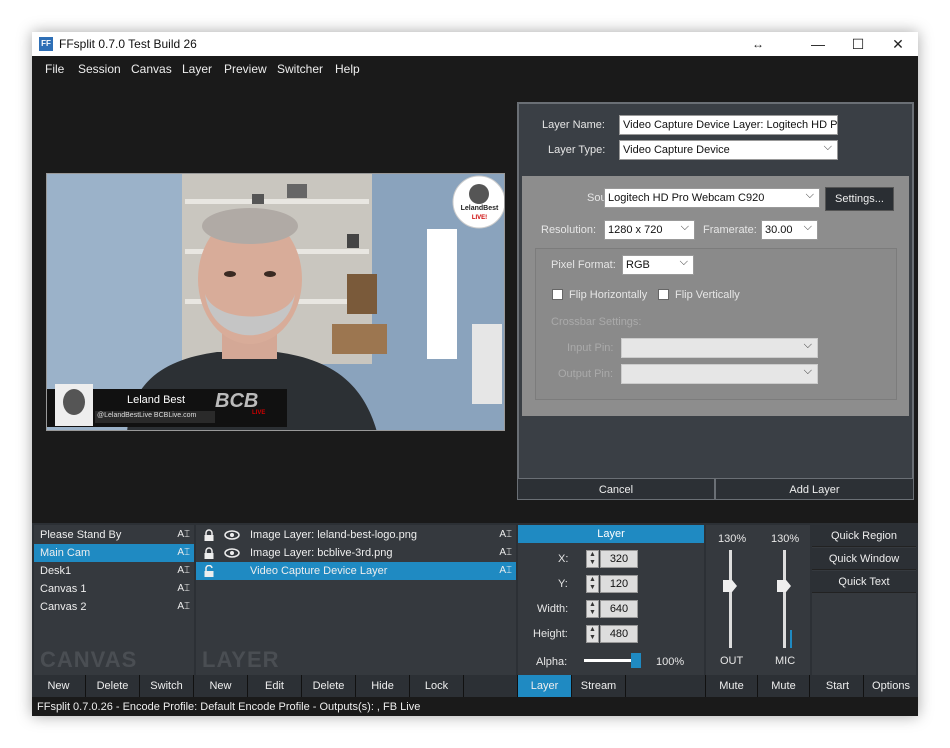 The width and height of the screenshot is (950, 748). What do you see at coordinates (658, 265) in the screenshot?
I see `pixel-format-select: RGB` at bounding box center [658, 265].